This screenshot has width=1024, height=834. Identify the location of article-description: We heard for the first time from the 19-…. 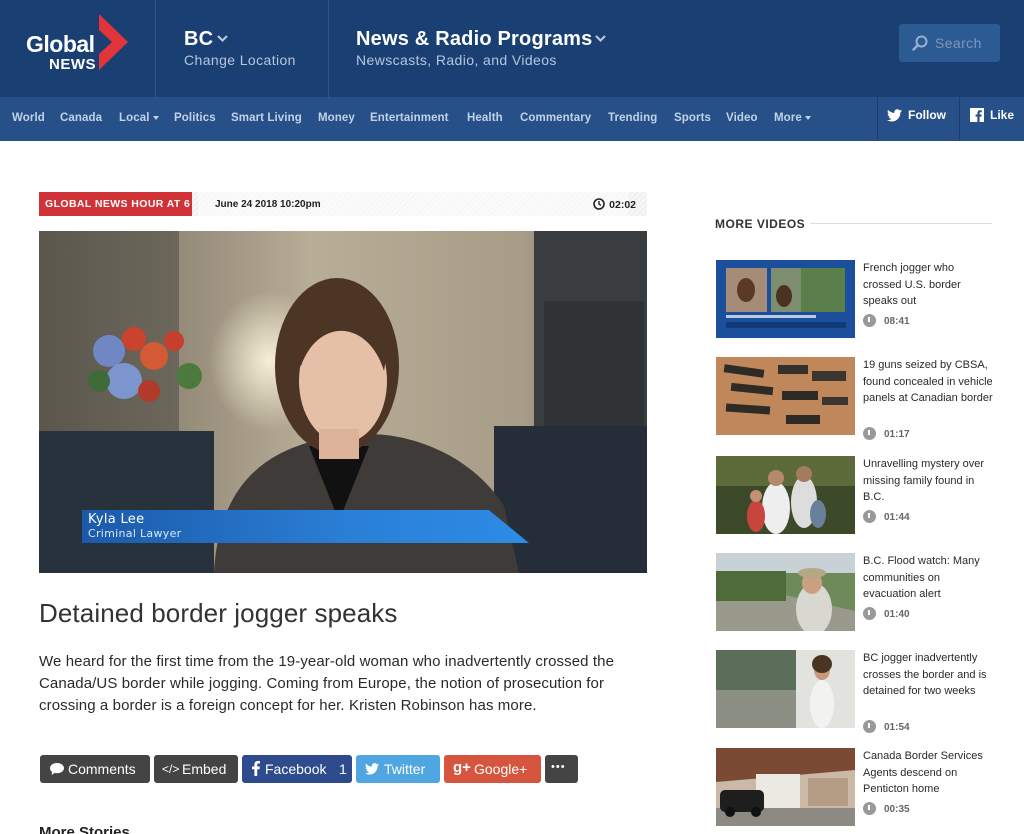
(327, 683).